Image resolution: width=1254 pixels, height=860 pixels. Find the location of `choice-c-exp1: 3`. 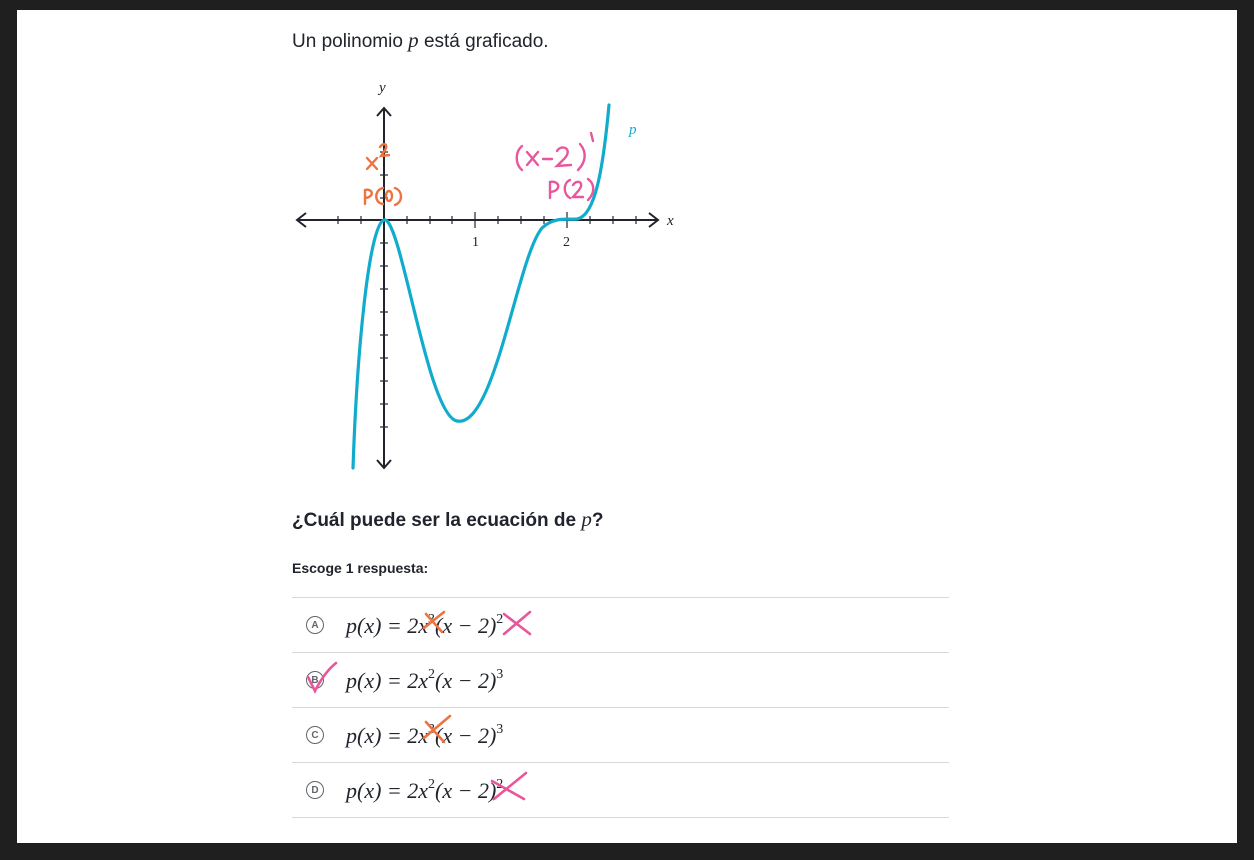

choice-c-exp1: 3 is located at coordinates (432, 729).